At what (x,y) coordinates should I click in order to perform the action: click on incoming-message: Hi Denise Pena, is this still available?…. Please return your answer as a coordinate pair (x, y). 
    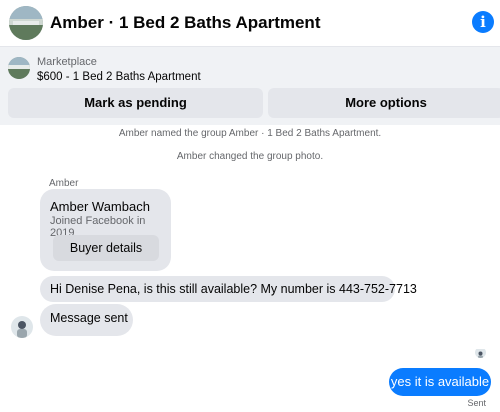
    Looking at the image, I should click on (228, 289).